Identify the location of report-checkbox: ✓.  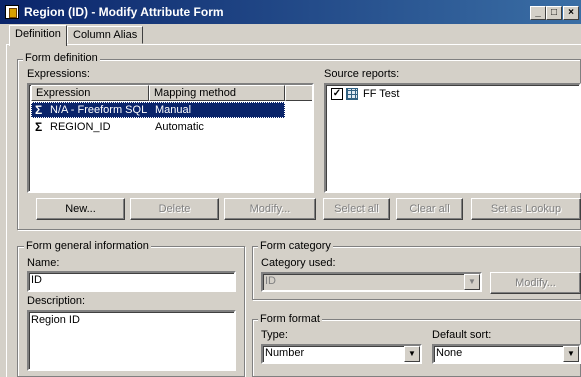
(337, 94).